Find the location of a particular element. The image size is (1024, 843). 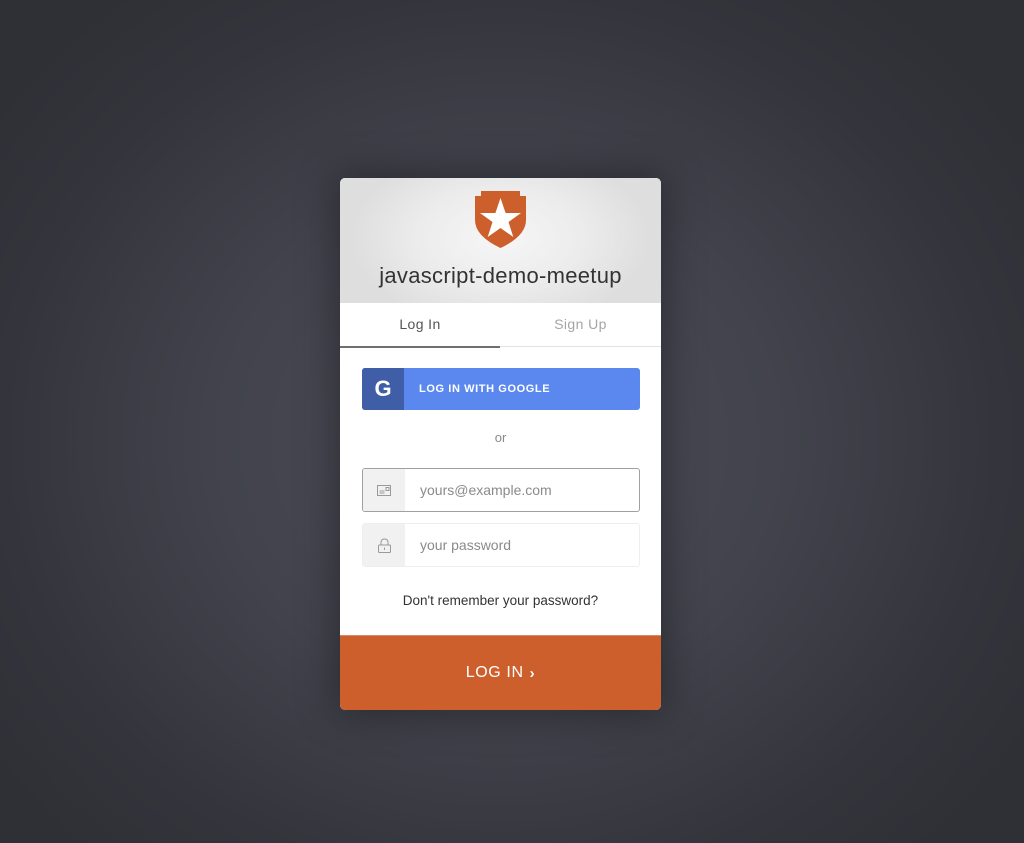

tab-log-in: Log In is located at coordinates (420, 325).